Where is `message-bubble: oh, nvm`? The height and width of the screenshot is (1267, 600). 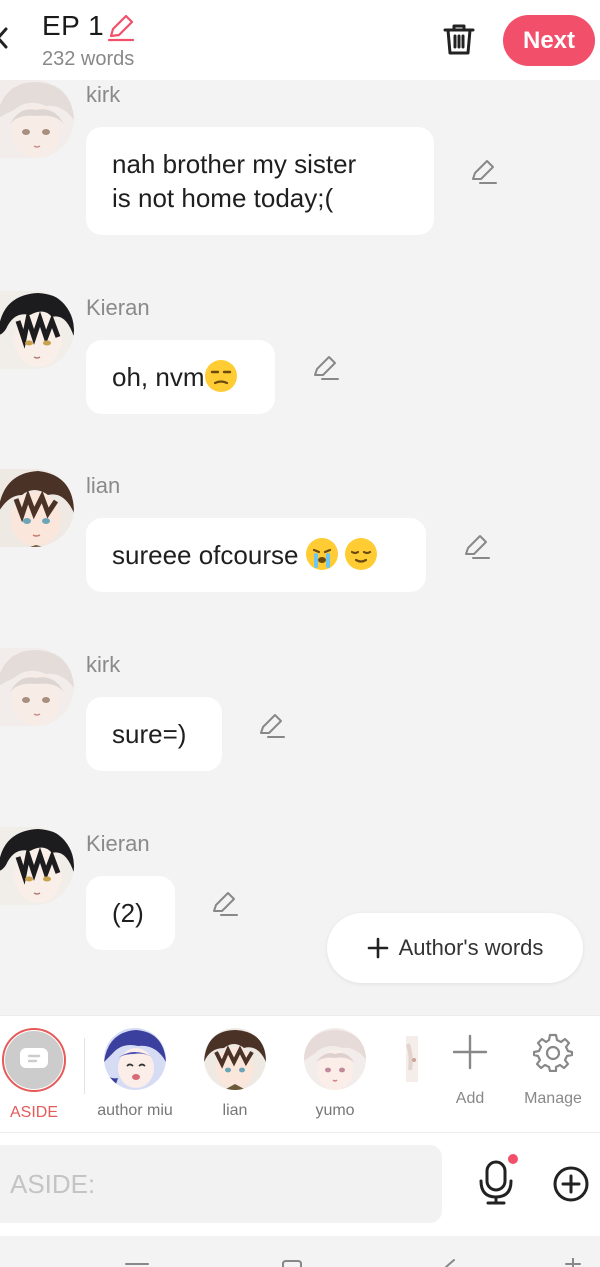 message-bubble: oh, nvm is located at coordinates (180, 377).